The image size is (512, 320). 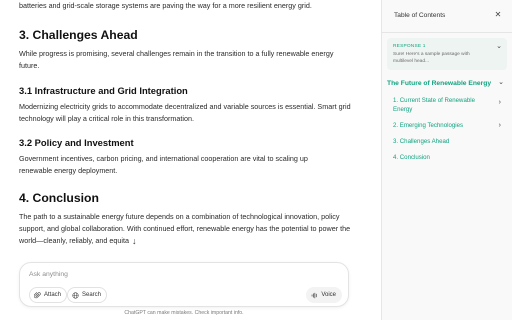 I want to click on chevron-down-icon: ⌄, so click(x=501, y=83).